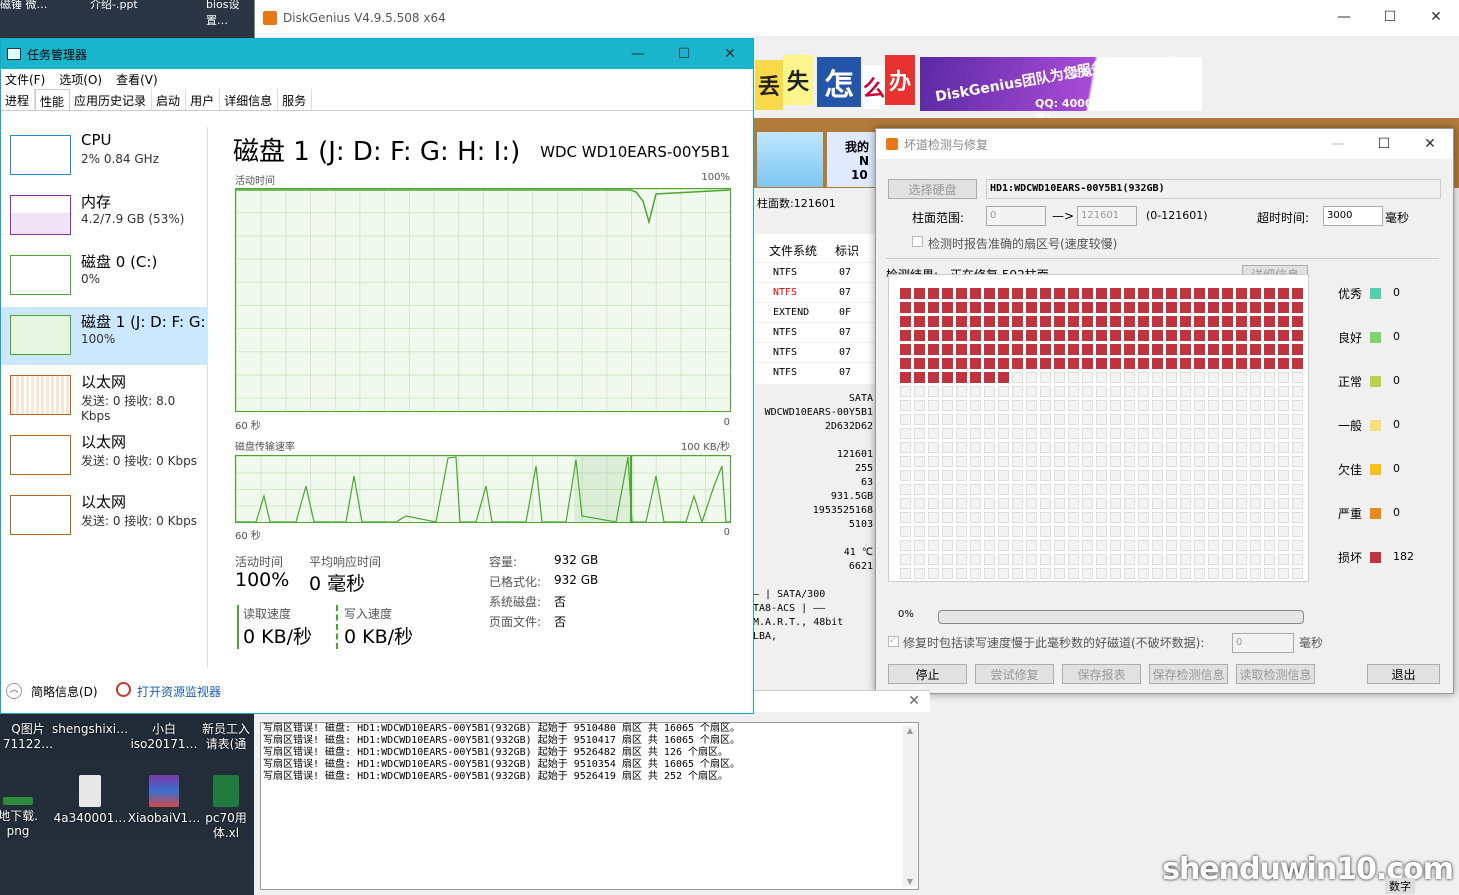  What do you see at coordinates (104, 156) in the screenshot?
I see `sidebar-item: CPU 2% 0.84 GHz` at bounding box center [104, 156].